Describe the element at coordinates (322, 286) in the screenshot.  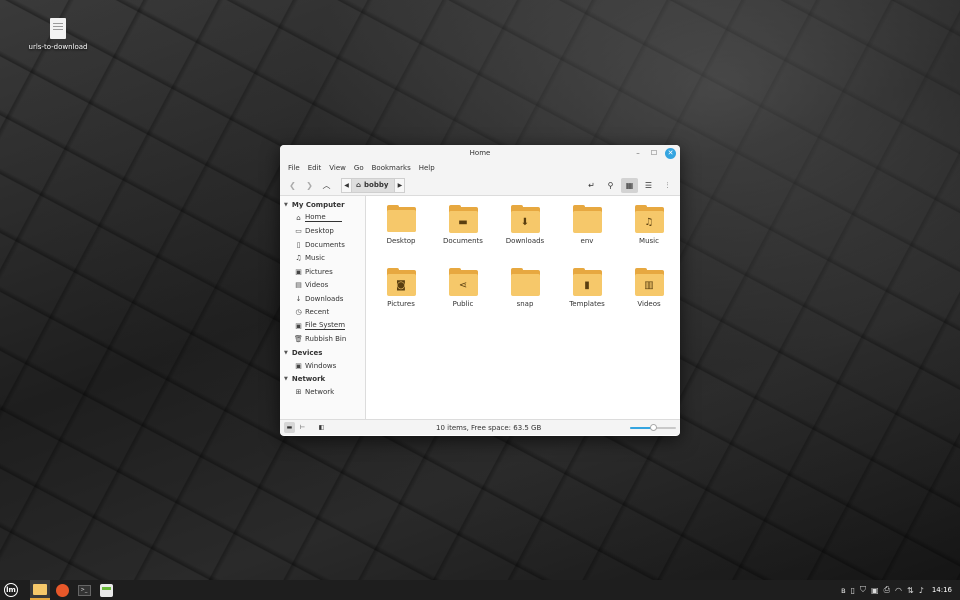
I see `sidebar-item-videos: ▤ Videos` at that location.